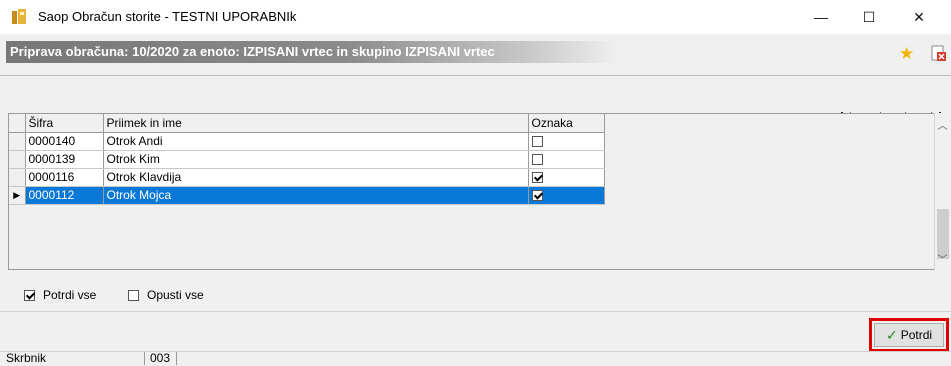 The height and width of the screenshot is (366, 951). What do you see at coordinates (316, 123) in the screenshot?
I see `column-header-name: Priimek in ime` at bounding box center [316, 123].